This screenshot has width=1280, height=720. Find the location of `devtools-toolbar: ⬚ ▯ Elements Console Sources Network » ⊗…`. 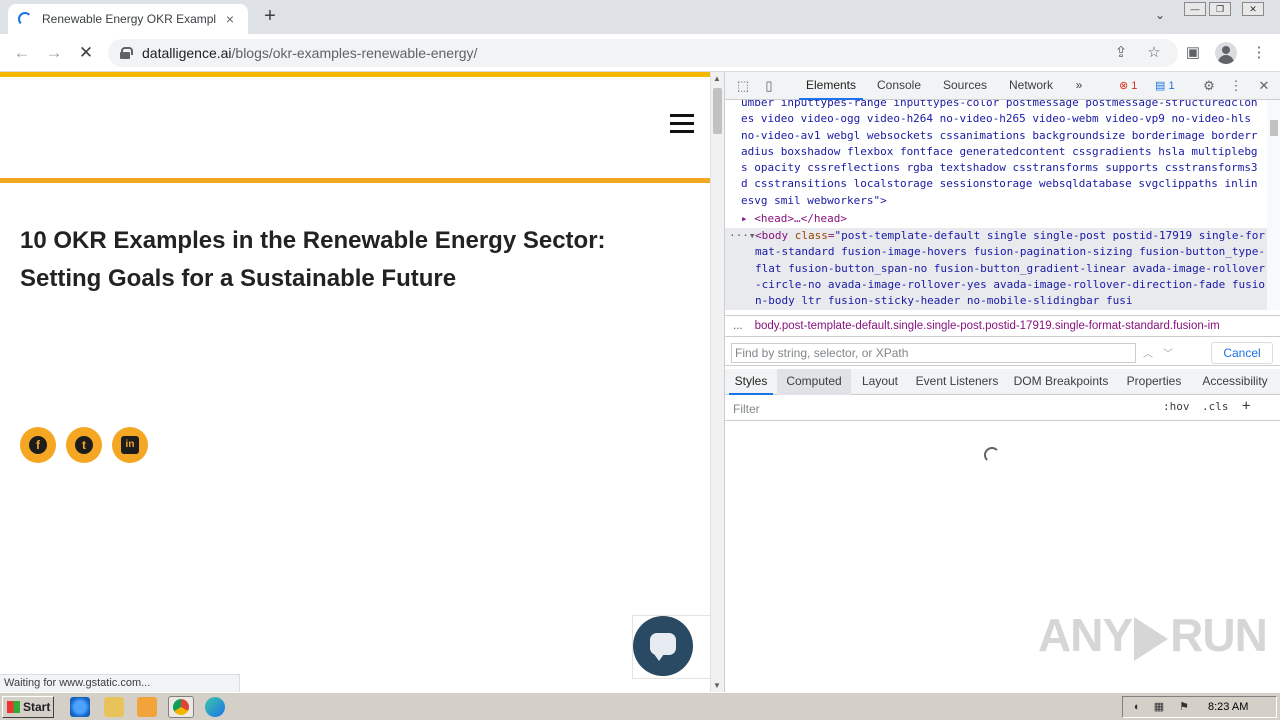

devtools-toolbar: ⬚ ▯ Elements Console Sources Network » ⊗… is located at coordinates (1002, 86).